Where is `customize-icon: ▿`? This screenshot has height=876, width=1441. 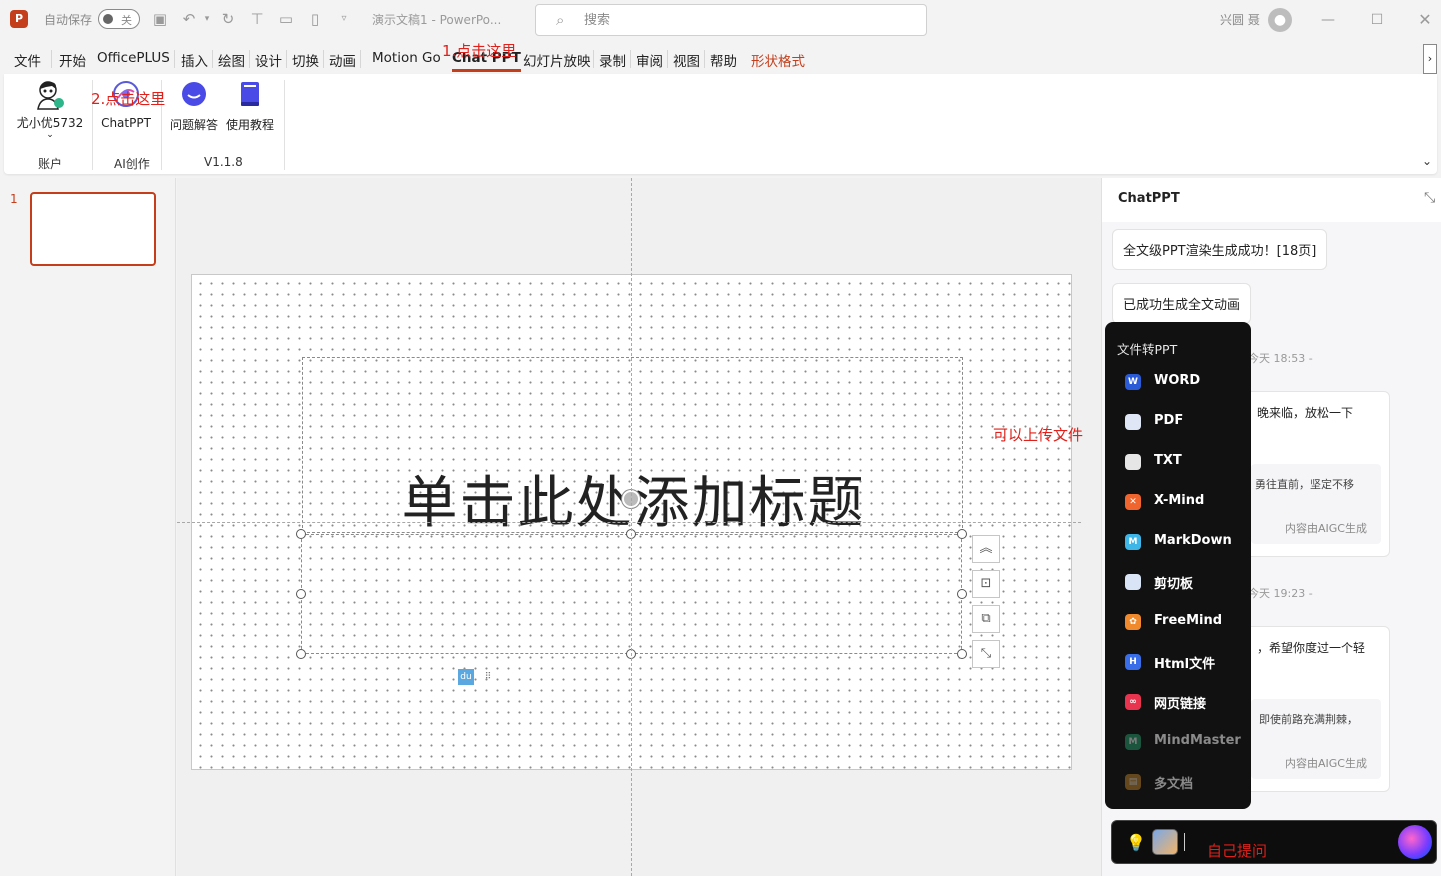
customize-icon: ▿ is located at coordinates (344, 19).